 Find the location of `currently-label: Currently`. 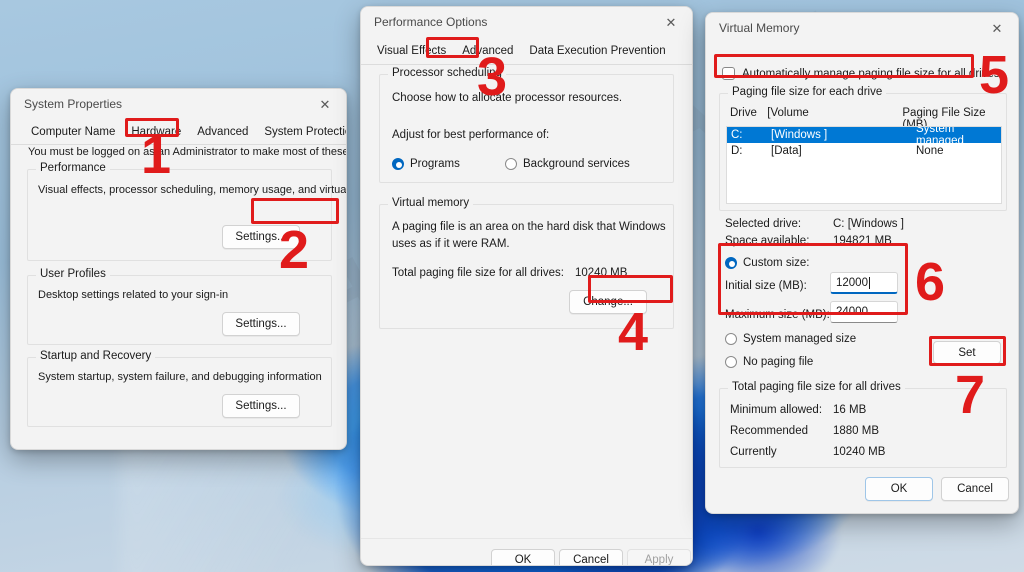

currently-label: Currently is located at coordinates (753, 452).